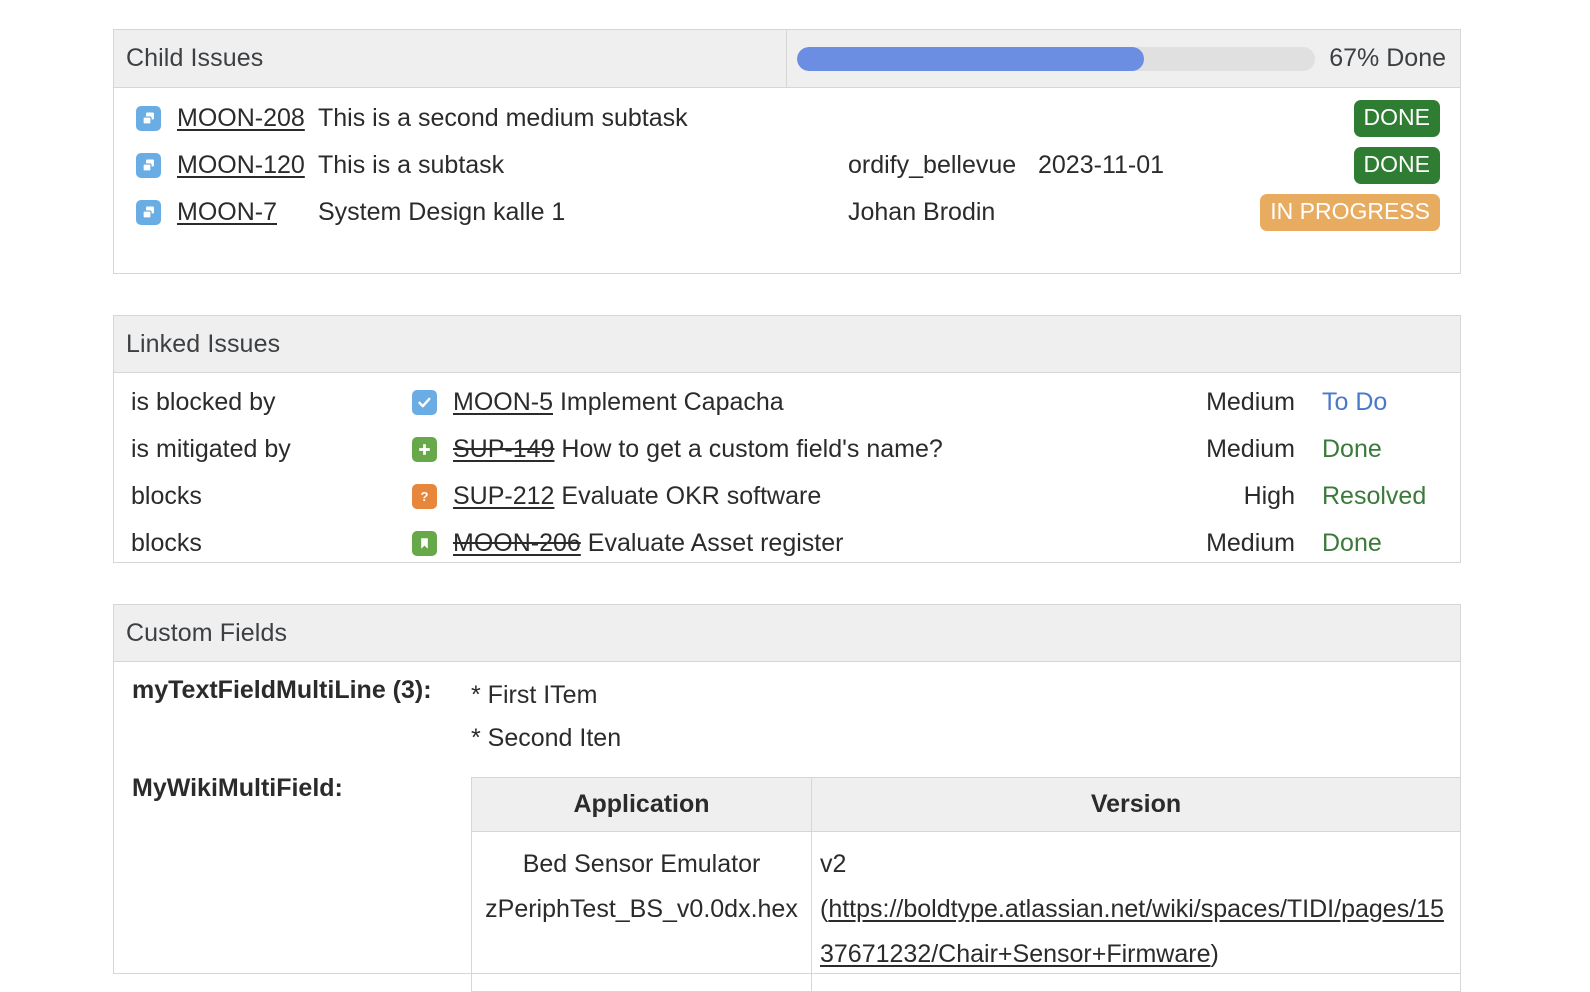 Image resolution: width=1590 pixels, height=992 pixels. Describe the element at coordinates (752, 449) in the screenshot. I see `linked-issue-summary: How to get a custom field's name?` at that location.